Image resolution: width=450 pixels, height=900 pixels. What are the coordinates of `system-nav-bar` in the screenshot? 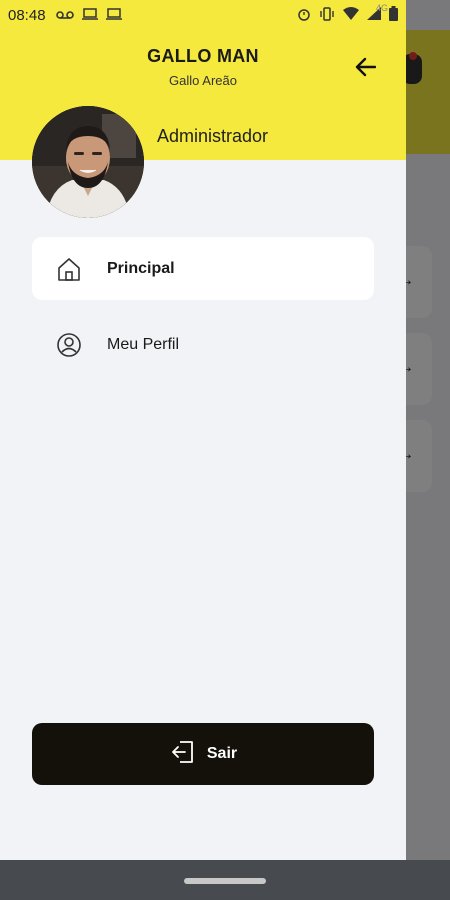 It's located at (225, 880).